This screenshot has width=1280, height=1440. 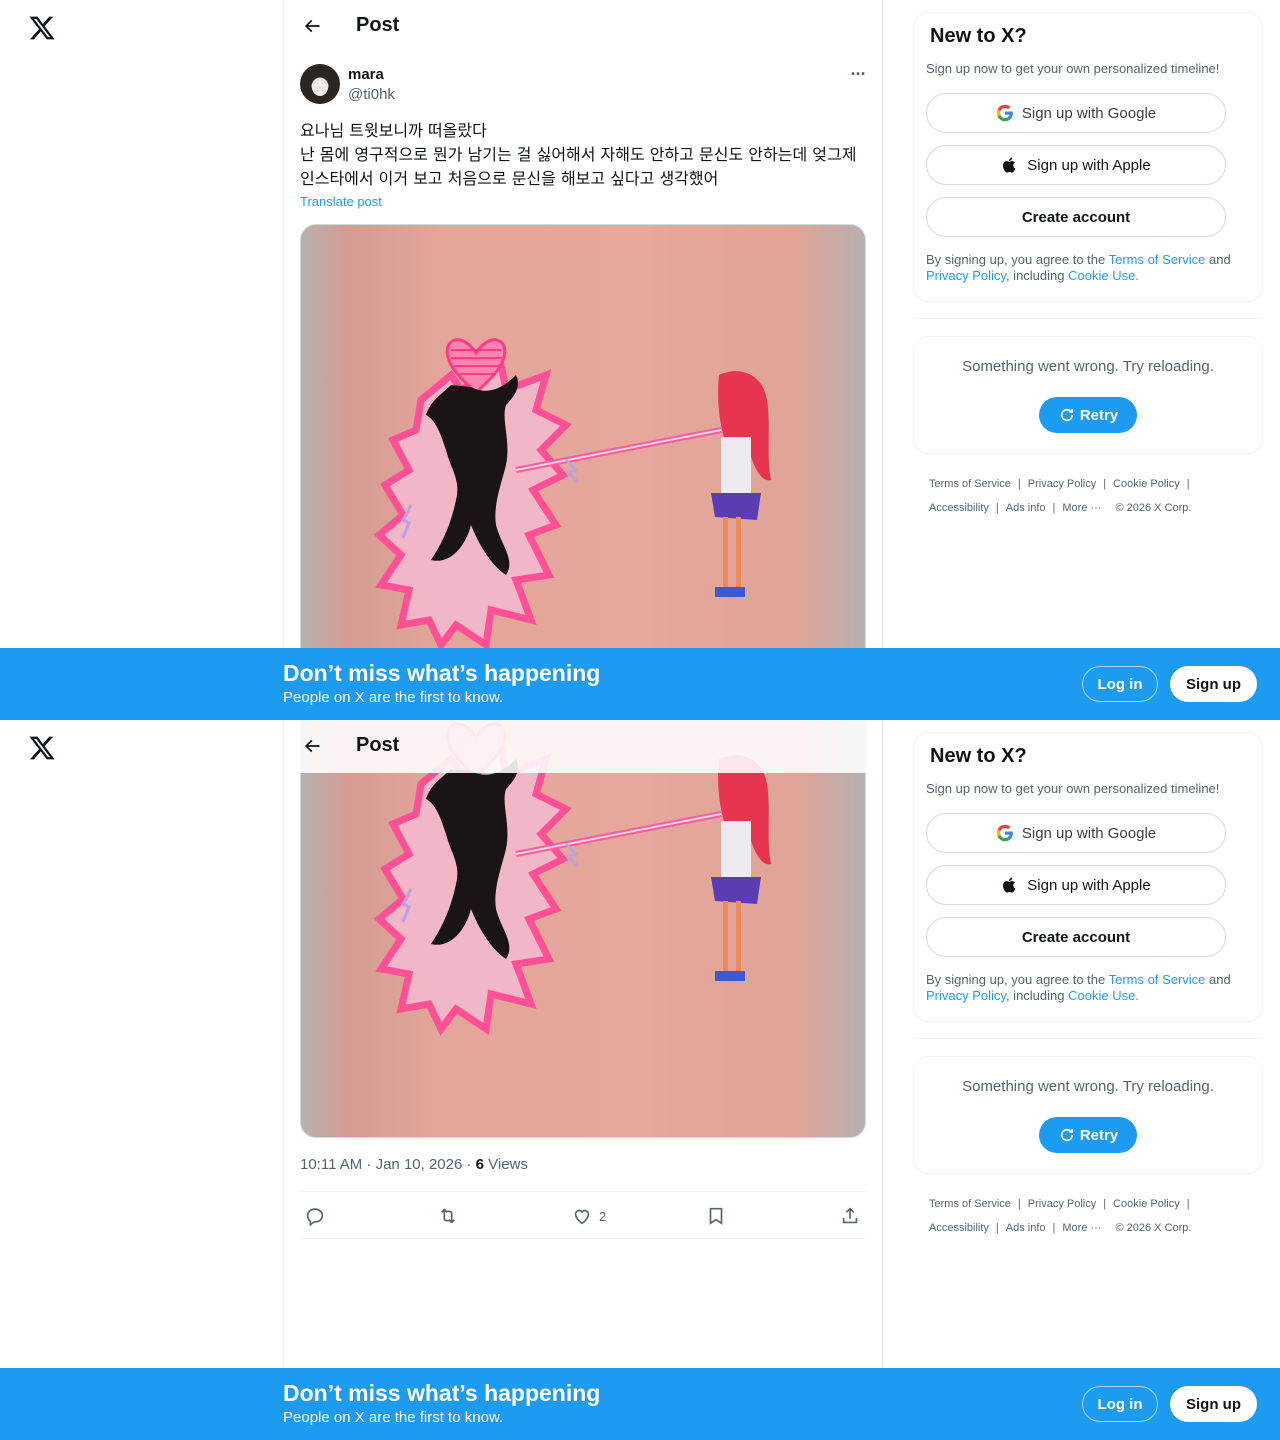 What do you see at coordinates (341, 201) in the screenshot?
I see `translate-post-link: Translate post` at bounding box center [341, 201].